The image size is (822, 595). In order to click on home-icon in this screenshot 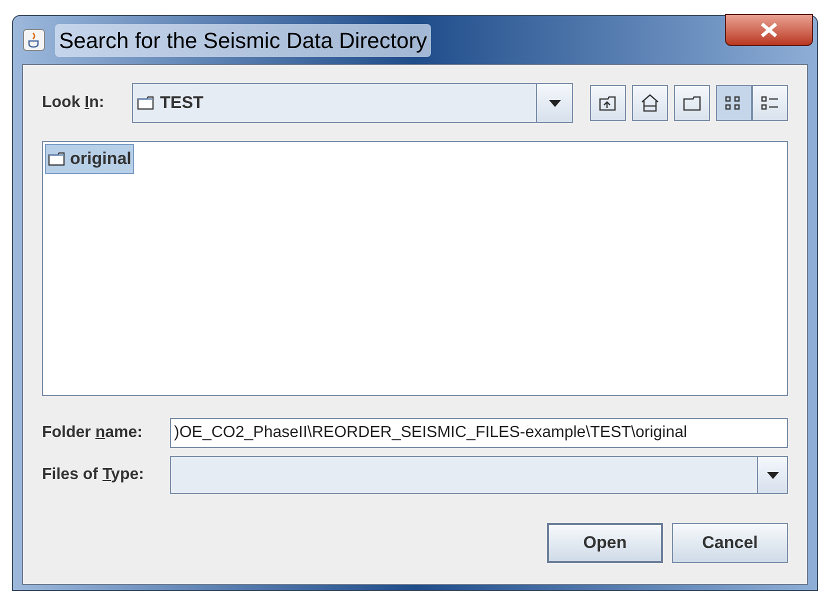, I will do `click(650, 103)`.